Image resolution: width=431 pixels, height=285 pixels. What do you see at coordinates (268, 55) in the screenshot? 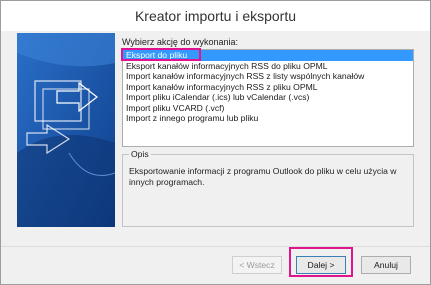
I see `list-item-export-to-file: Eksport do pliku` at bounding box center [268, 55].